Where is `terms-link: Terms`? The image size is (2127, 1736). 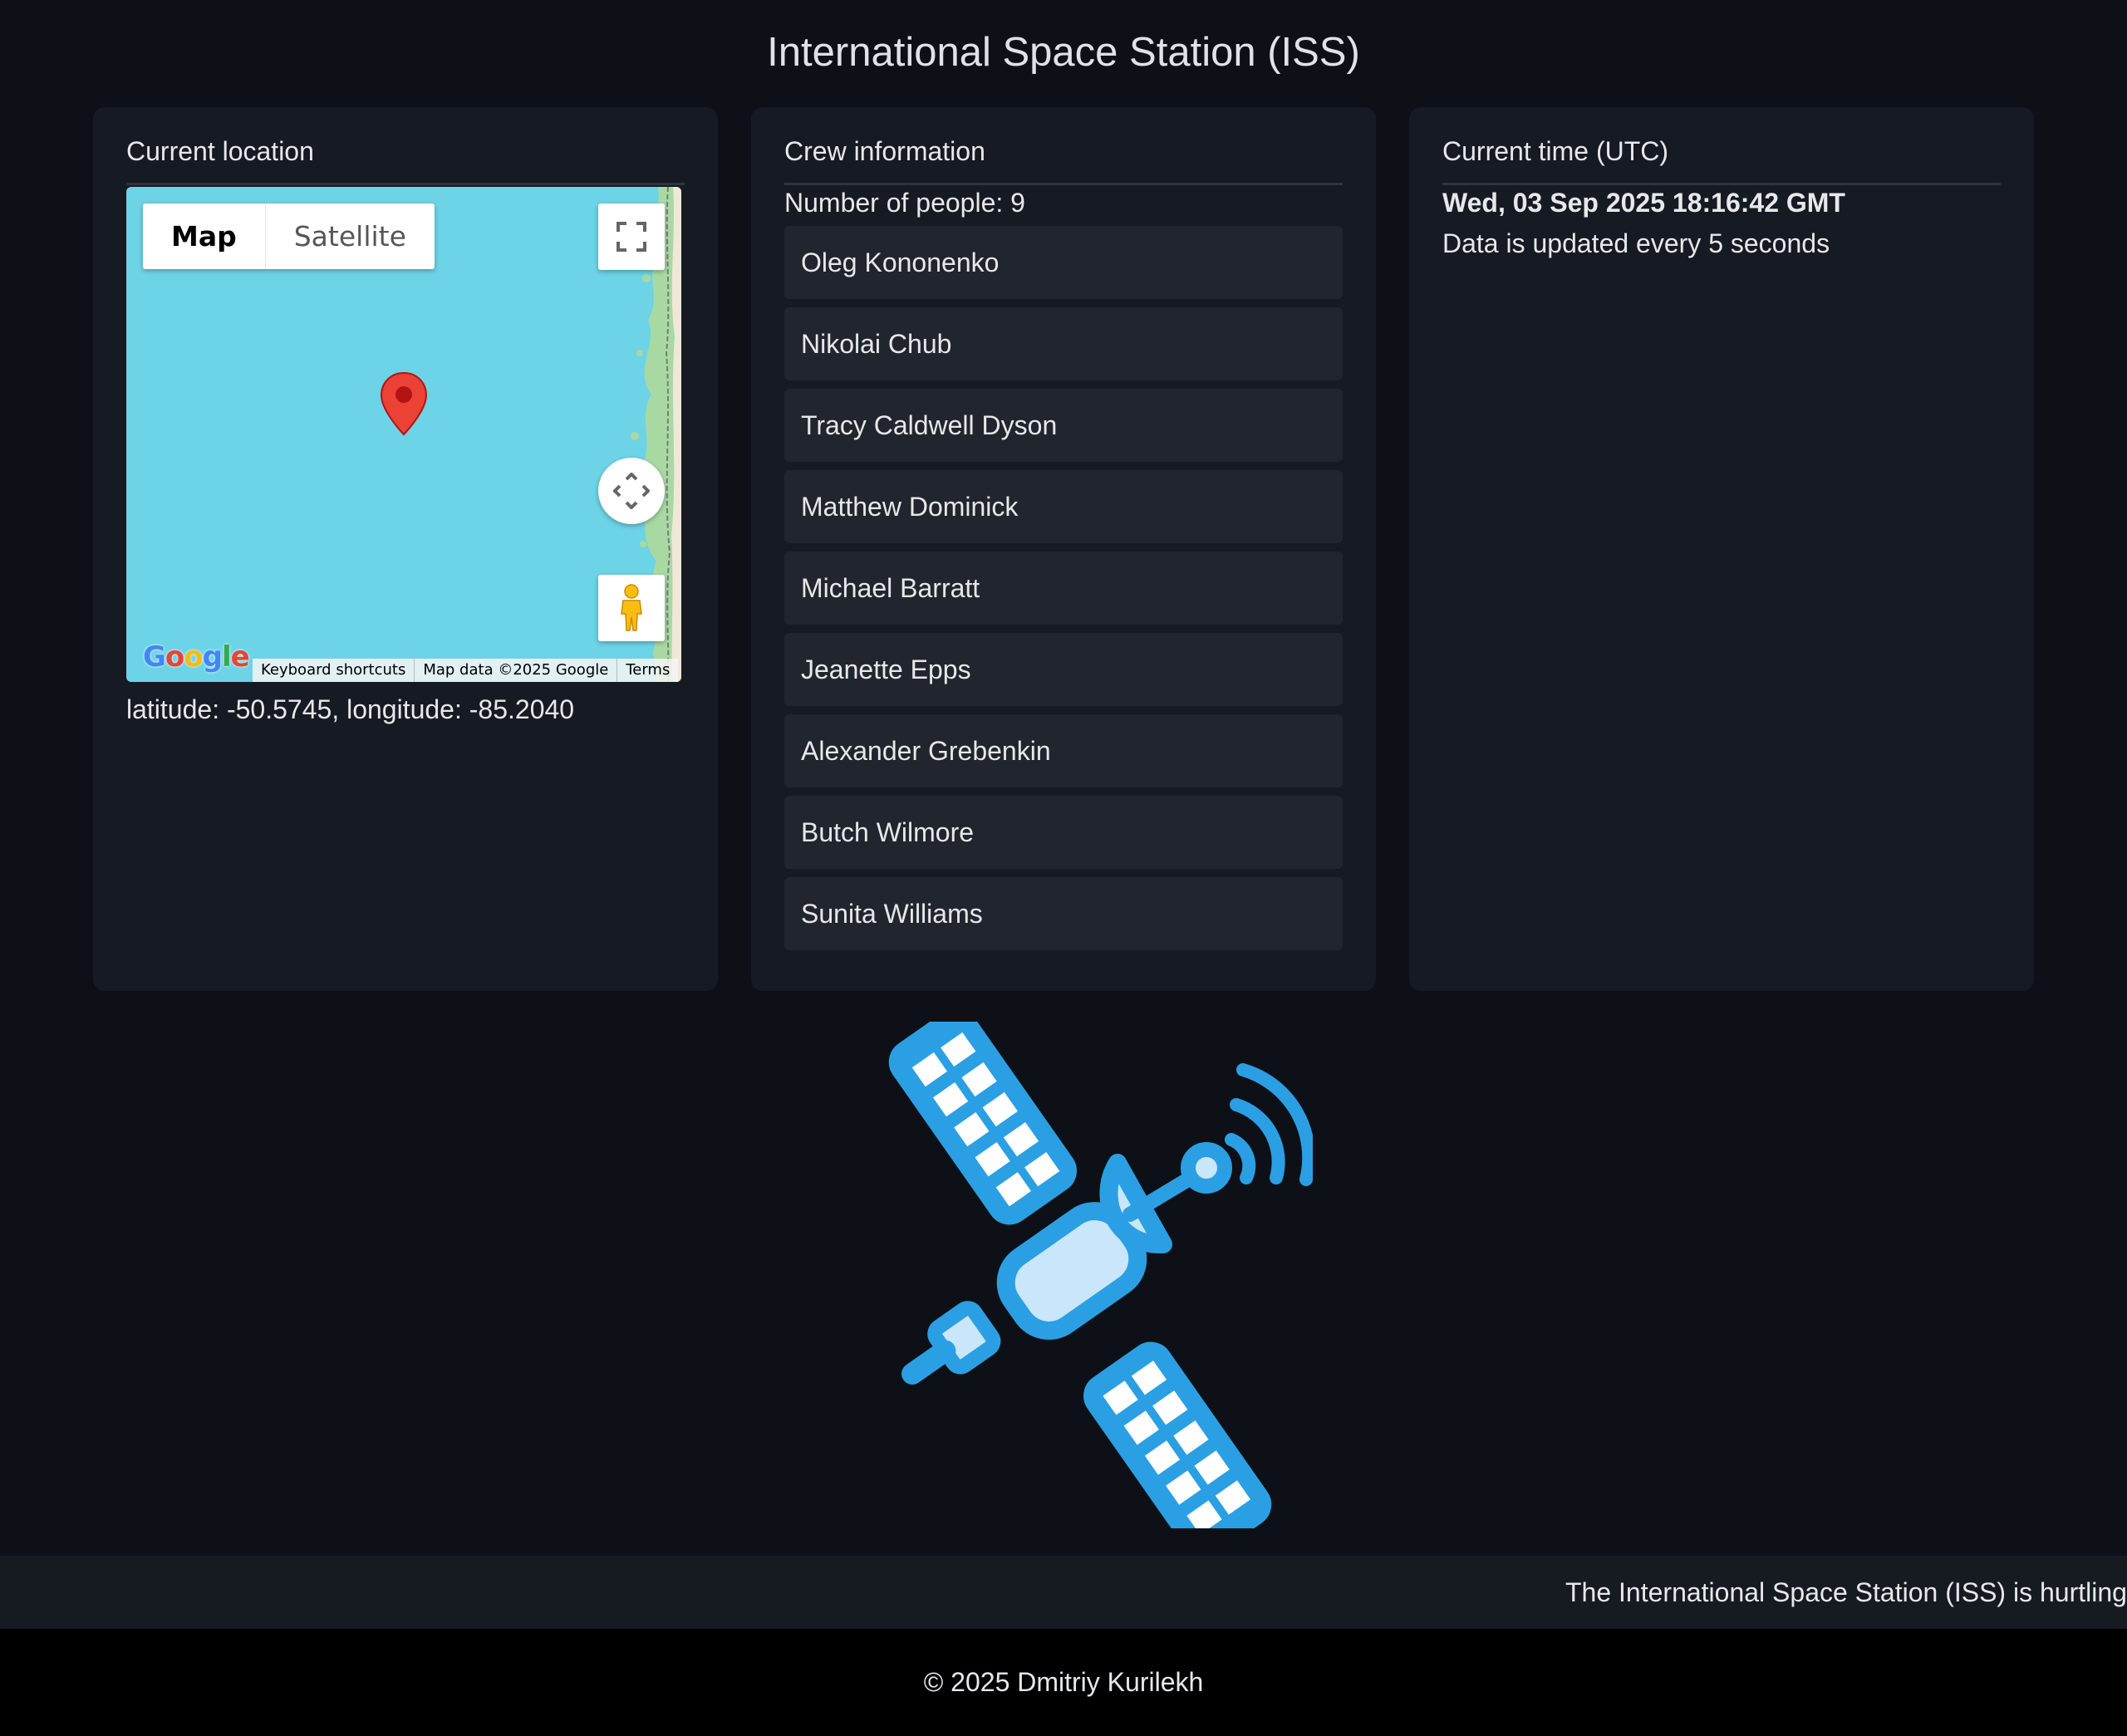
terms-link: Terms is located at coordinates (647, 670).